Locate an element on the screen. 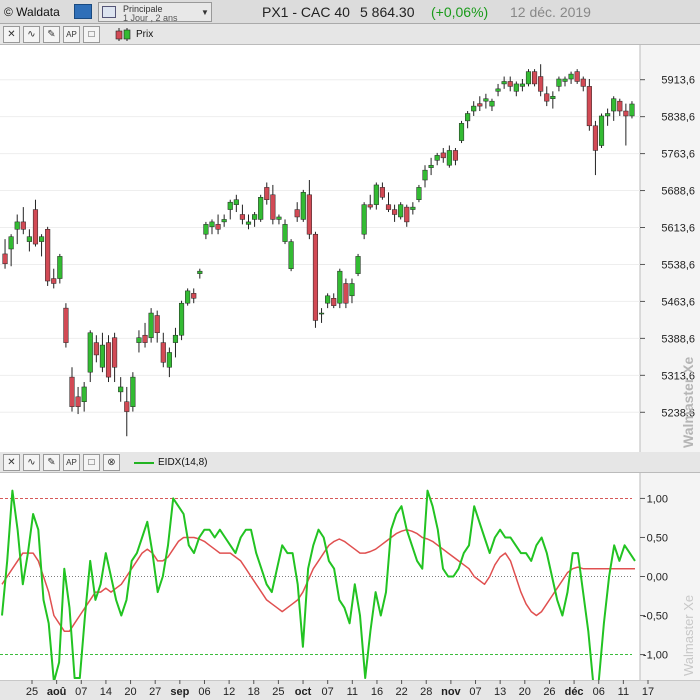 The width and height of the screenshot is (700, 700). price-tick-label: 5763,6 is located at coordinates (678, 155).